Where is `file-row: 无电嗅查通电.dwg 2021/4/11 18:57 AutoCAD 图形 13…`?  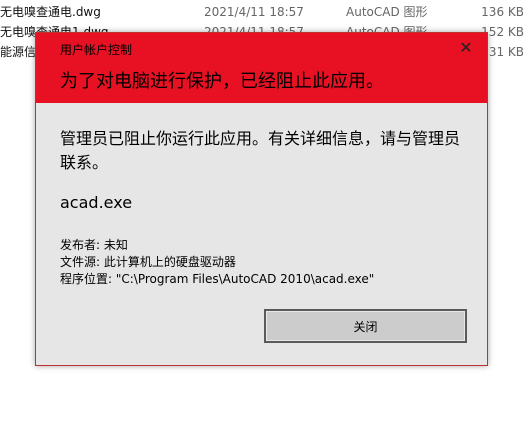 file-row: 无电嗅查通电.dwg 2021/4/11 18:57 AutoCAD 图形 13… is located at coordinates (264, 12).